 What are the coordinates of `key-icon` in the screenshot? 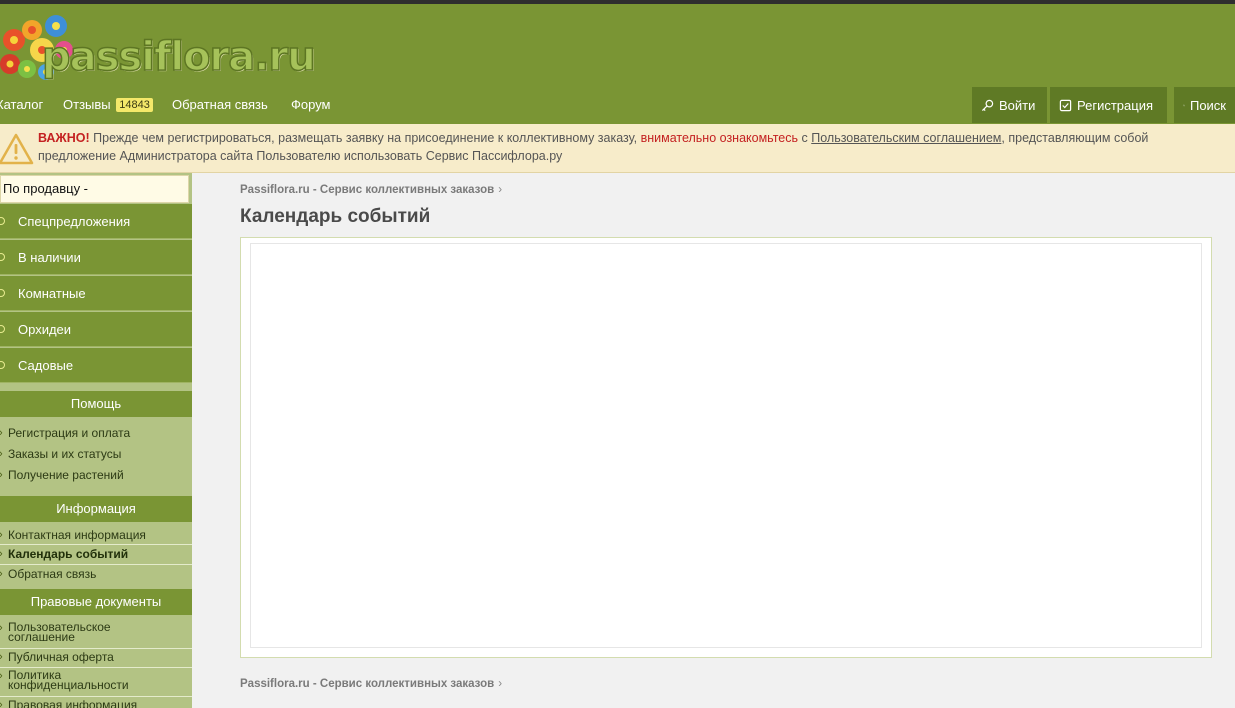 It's located at (987, 105).